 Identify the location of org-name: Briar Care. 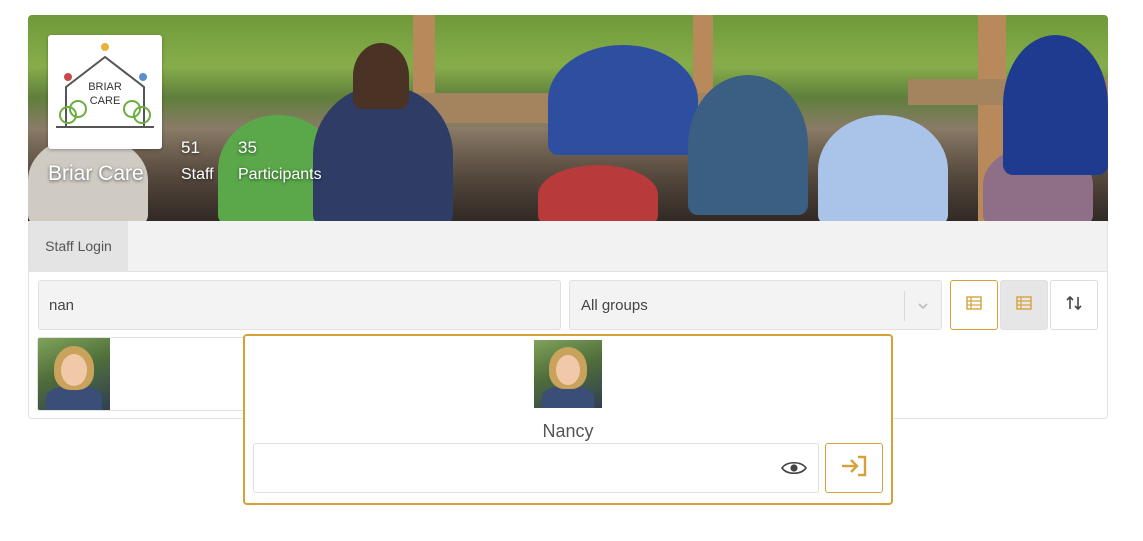
(96, 173).